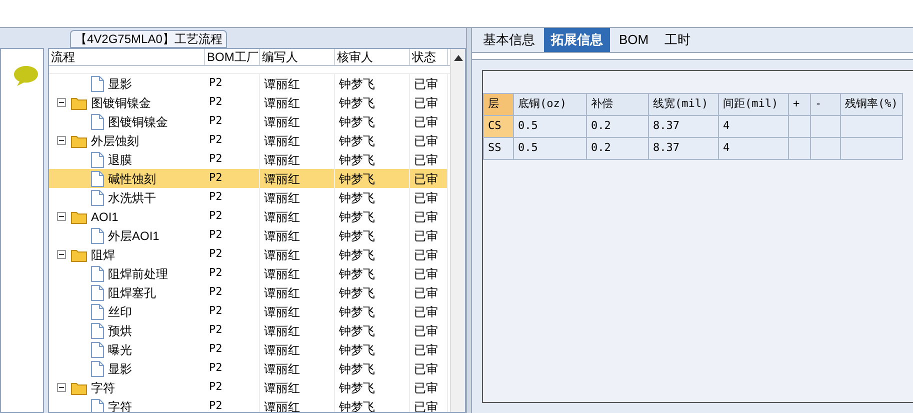 The height and width of the screenshot is (413, 913). What do you see at coordinates (634, 40) in the screenshot?
I see `tab: BOM` at bounding box center [634, 40].